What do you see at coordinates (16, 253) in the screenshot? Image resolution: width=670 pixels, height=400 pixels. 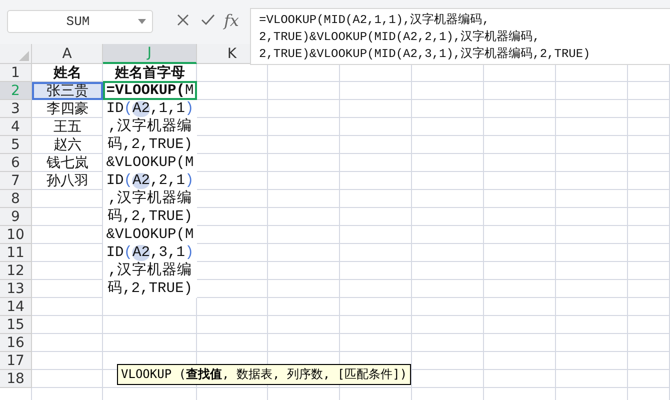 I see `row-header: 11` at bounding box center [16, 253].